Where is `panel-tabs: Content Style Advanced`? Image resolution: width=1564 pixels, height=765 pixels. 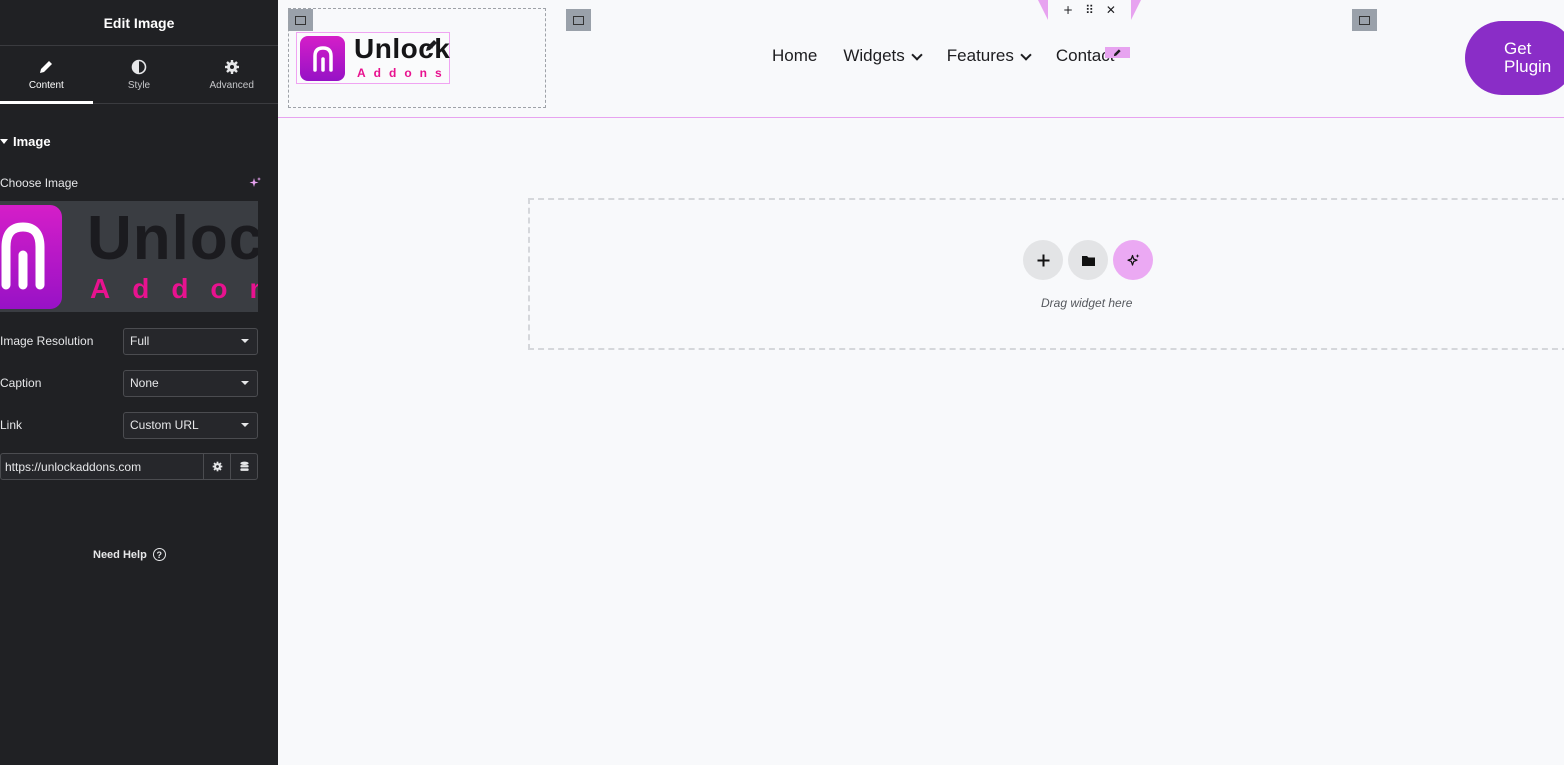
panel-tabs: Content Style Advanced is located at coordinates (139, 75).